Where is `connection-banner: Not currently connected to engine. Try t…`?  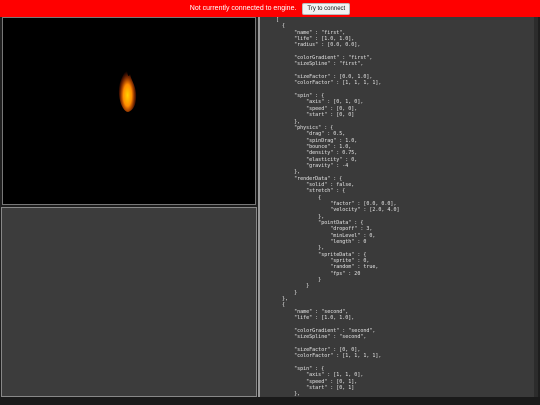
connection-banner: Not currently connected to engine. Try t… is located at coordinates (270, 8).